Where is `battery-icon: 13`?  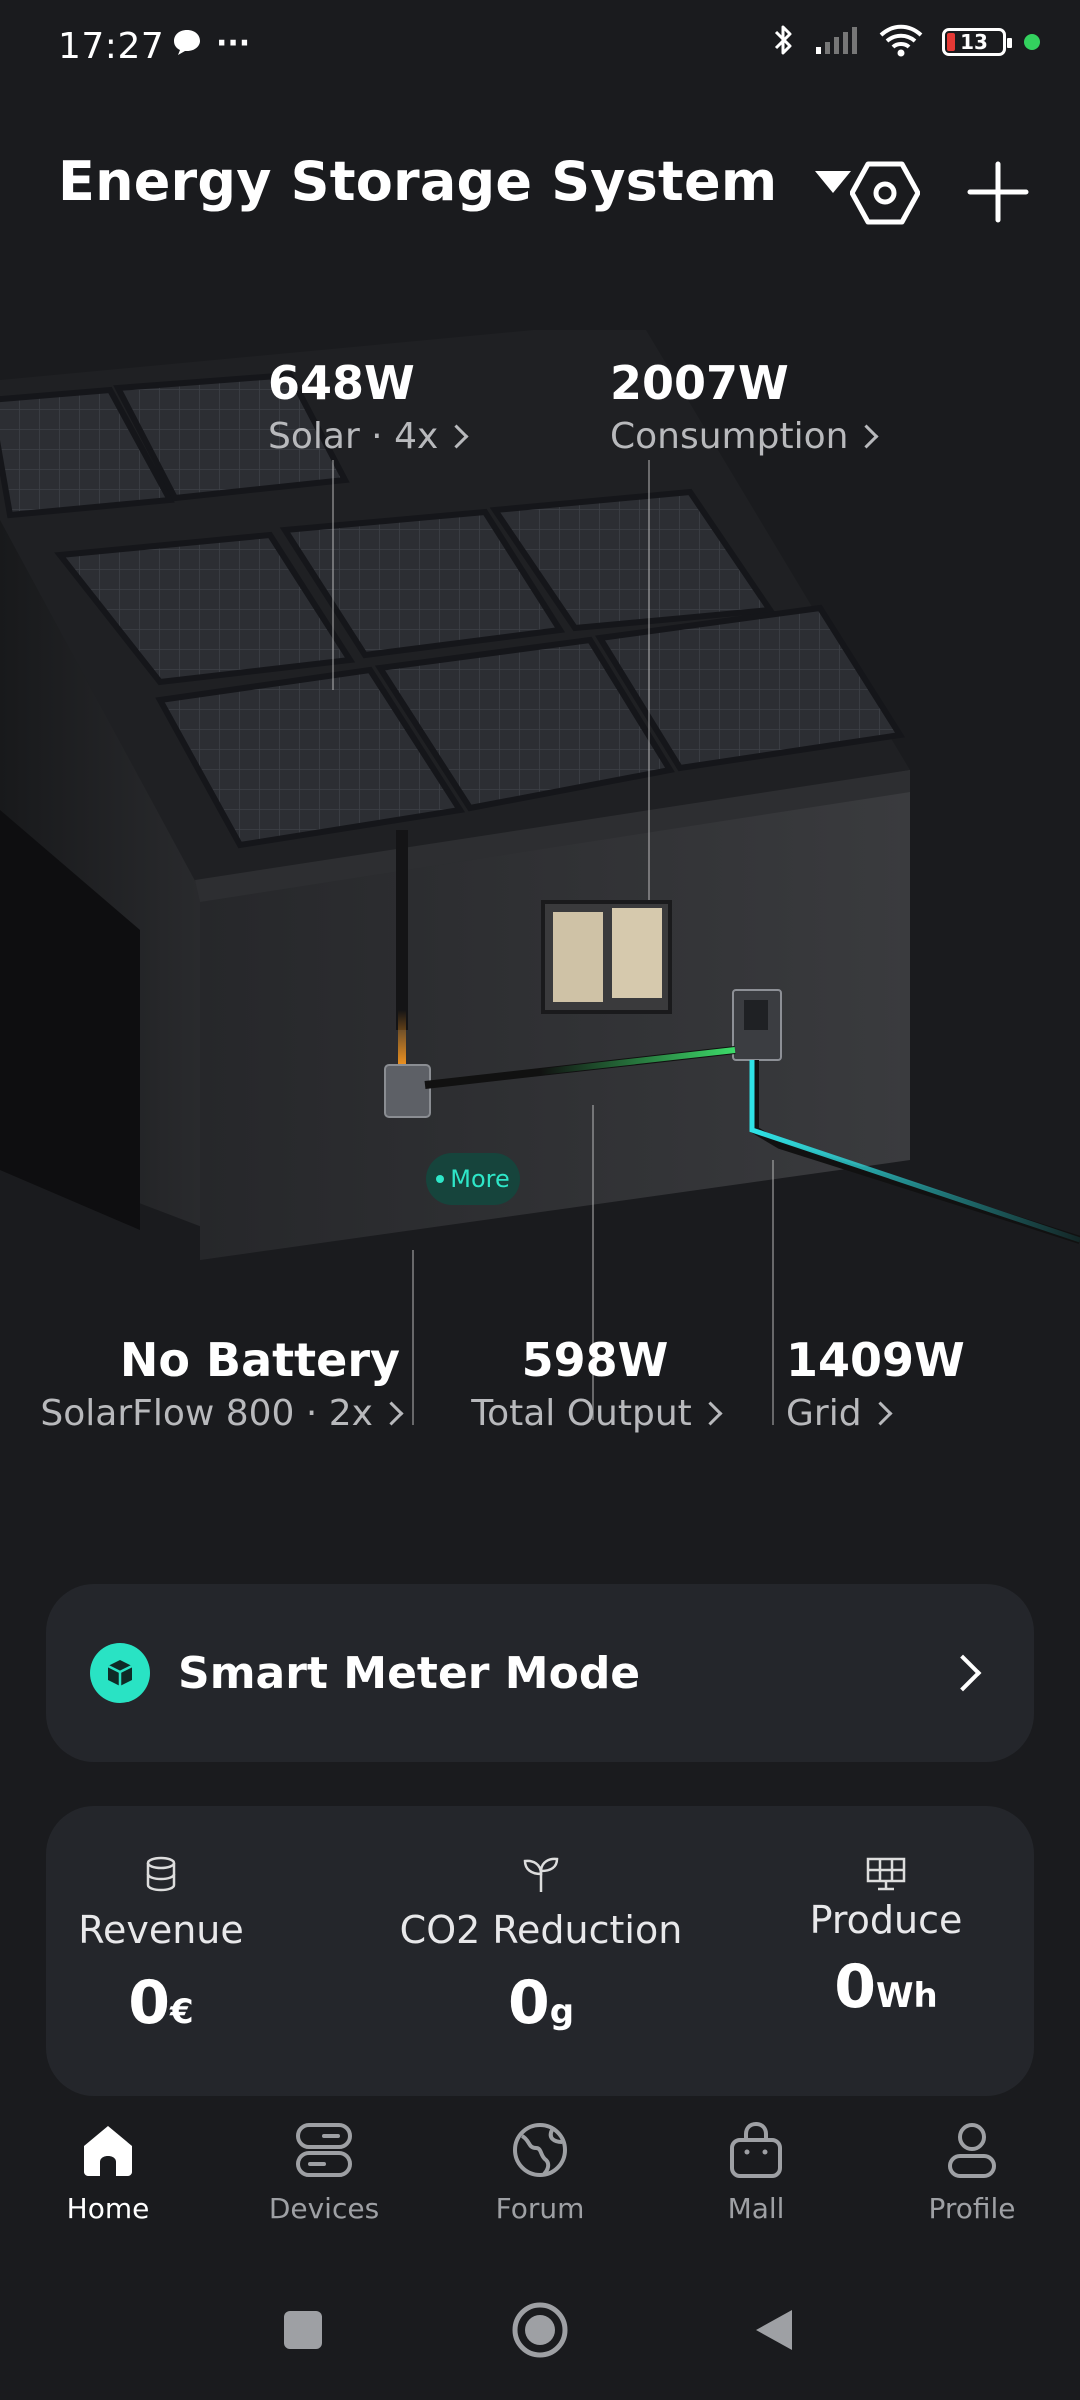
battery-icon: 13 is located at coordinates (977, 42).